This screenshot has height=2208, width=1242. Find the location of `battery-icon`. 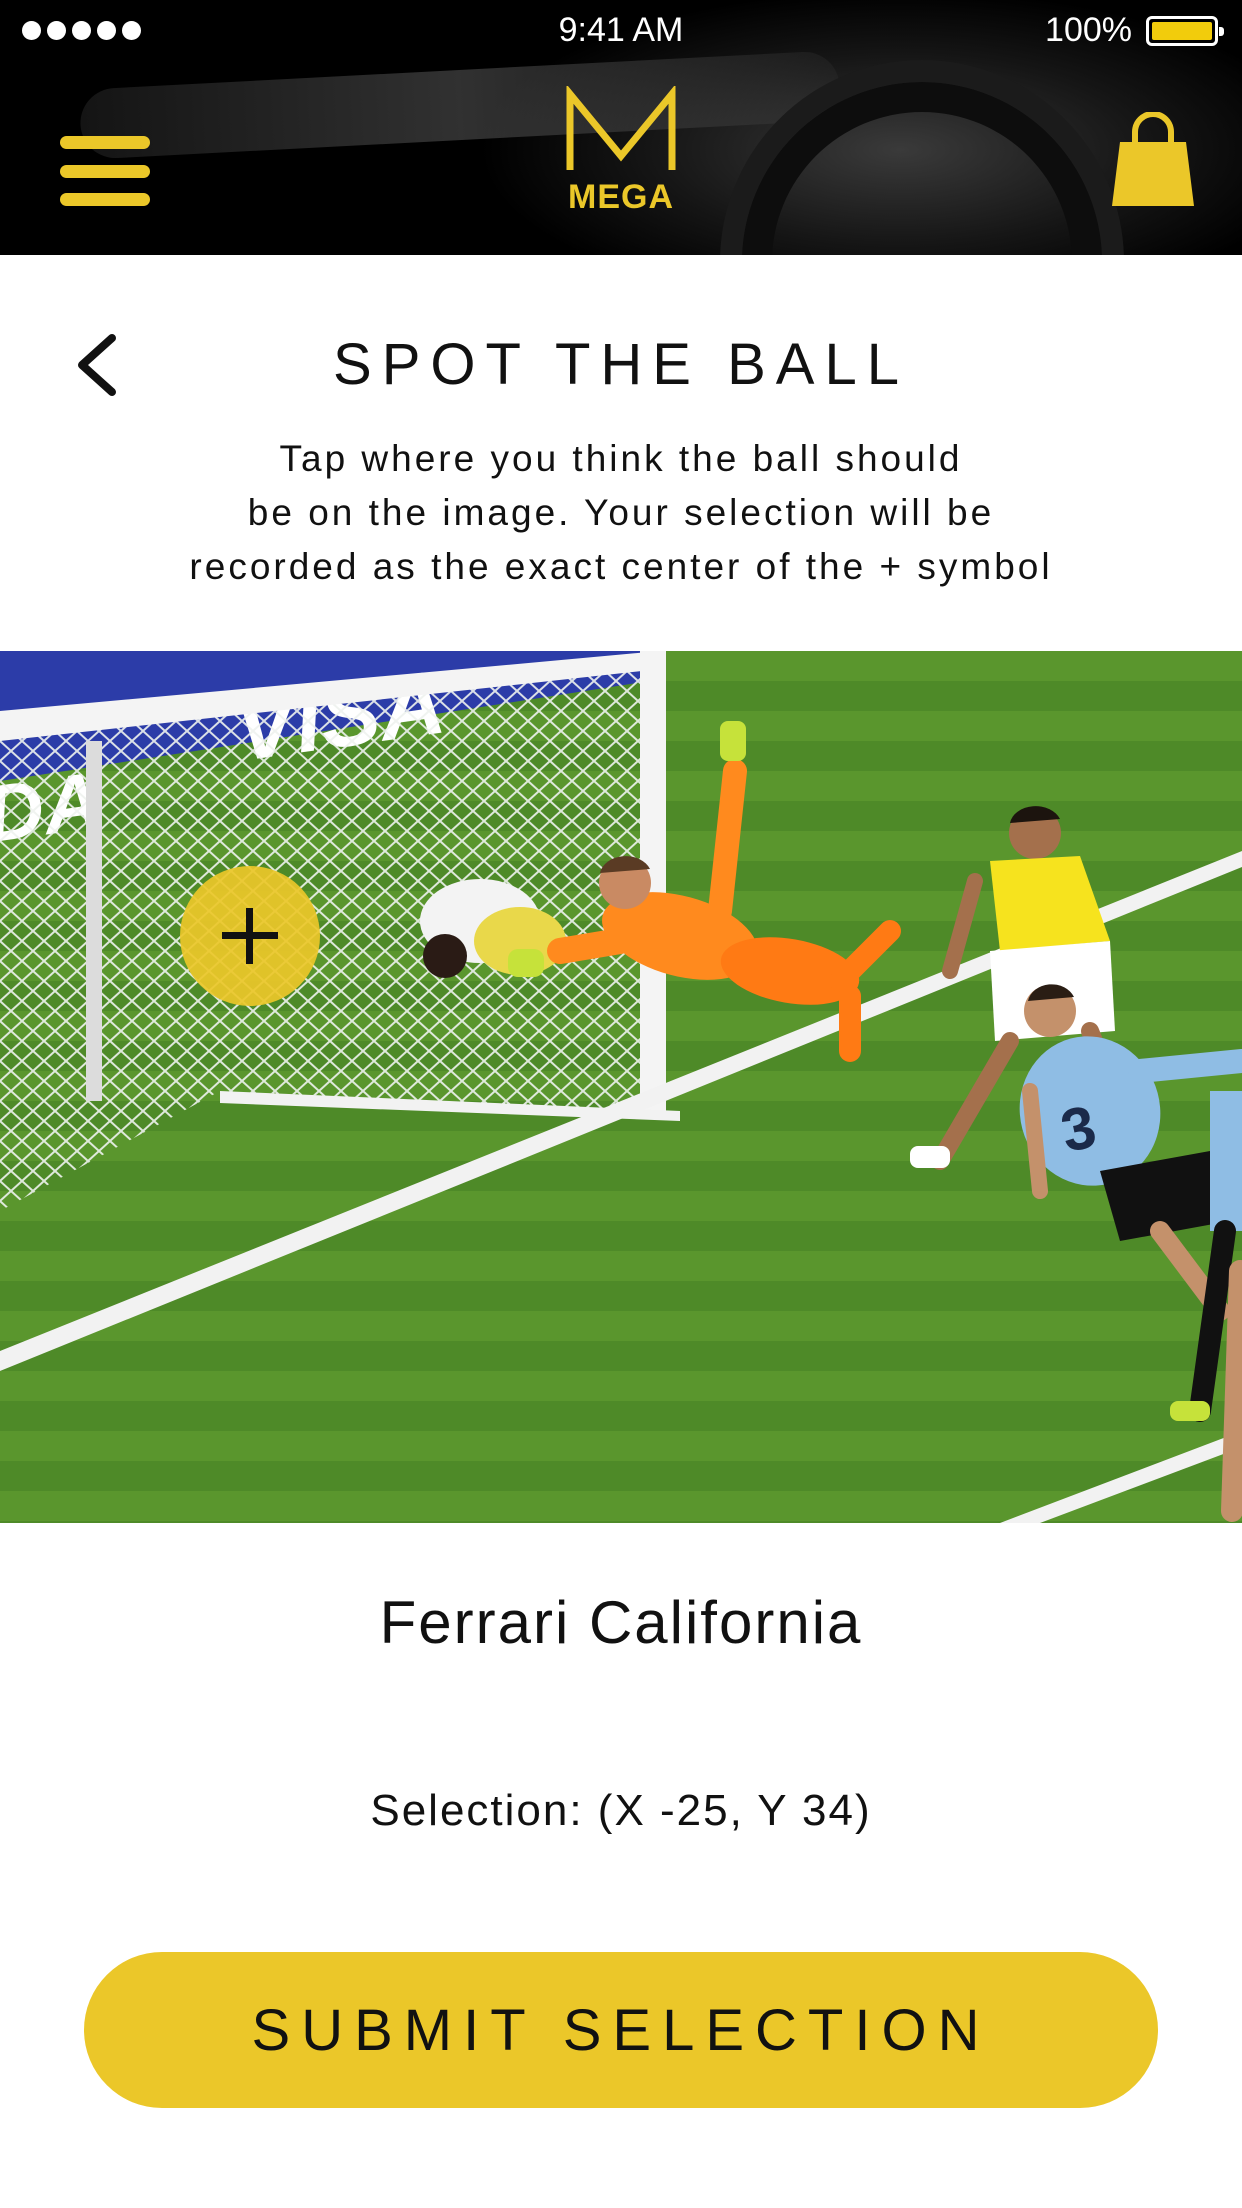

battery-icon is located at coordinates (1185, 31).